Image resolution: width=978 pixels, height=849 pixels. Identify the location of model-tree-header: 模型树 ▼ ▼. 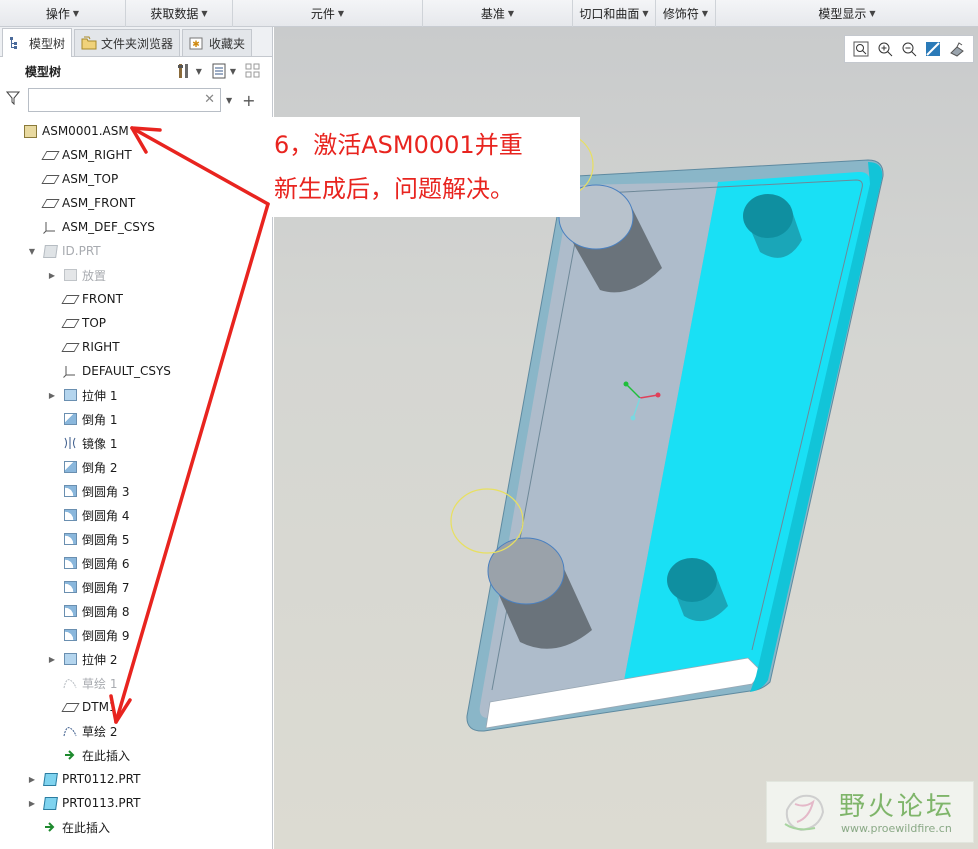
(136, 71).